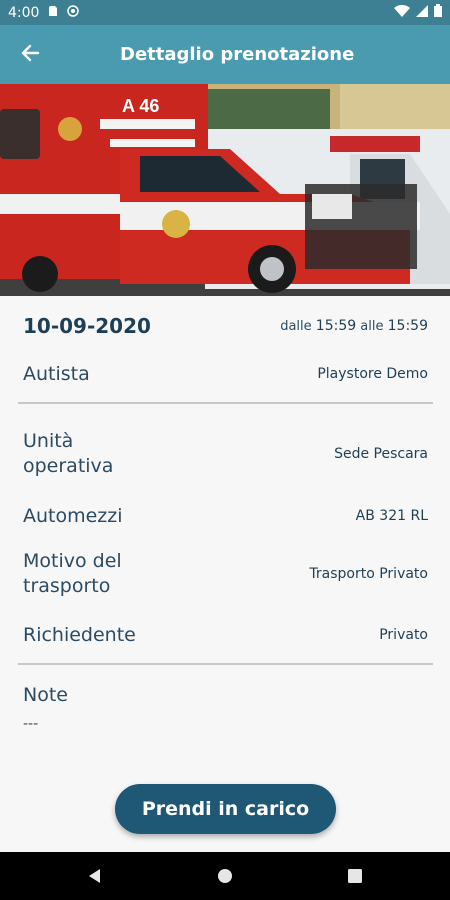  Describe the element at coordinates (68, 454) in the screenshot. I see `unit-label: Unità operativa` at that location.